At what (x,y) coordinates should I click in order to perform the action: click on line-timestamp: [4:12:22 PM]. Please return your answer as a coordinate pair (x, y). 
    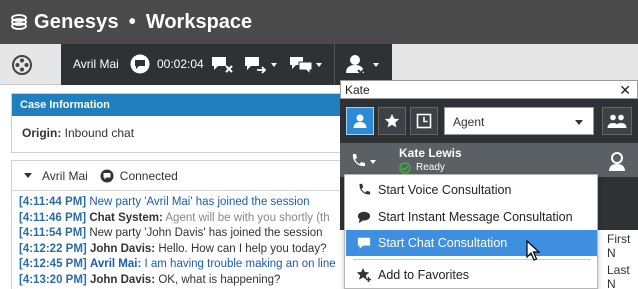
    Looking at the image, I should click on (53, 248).